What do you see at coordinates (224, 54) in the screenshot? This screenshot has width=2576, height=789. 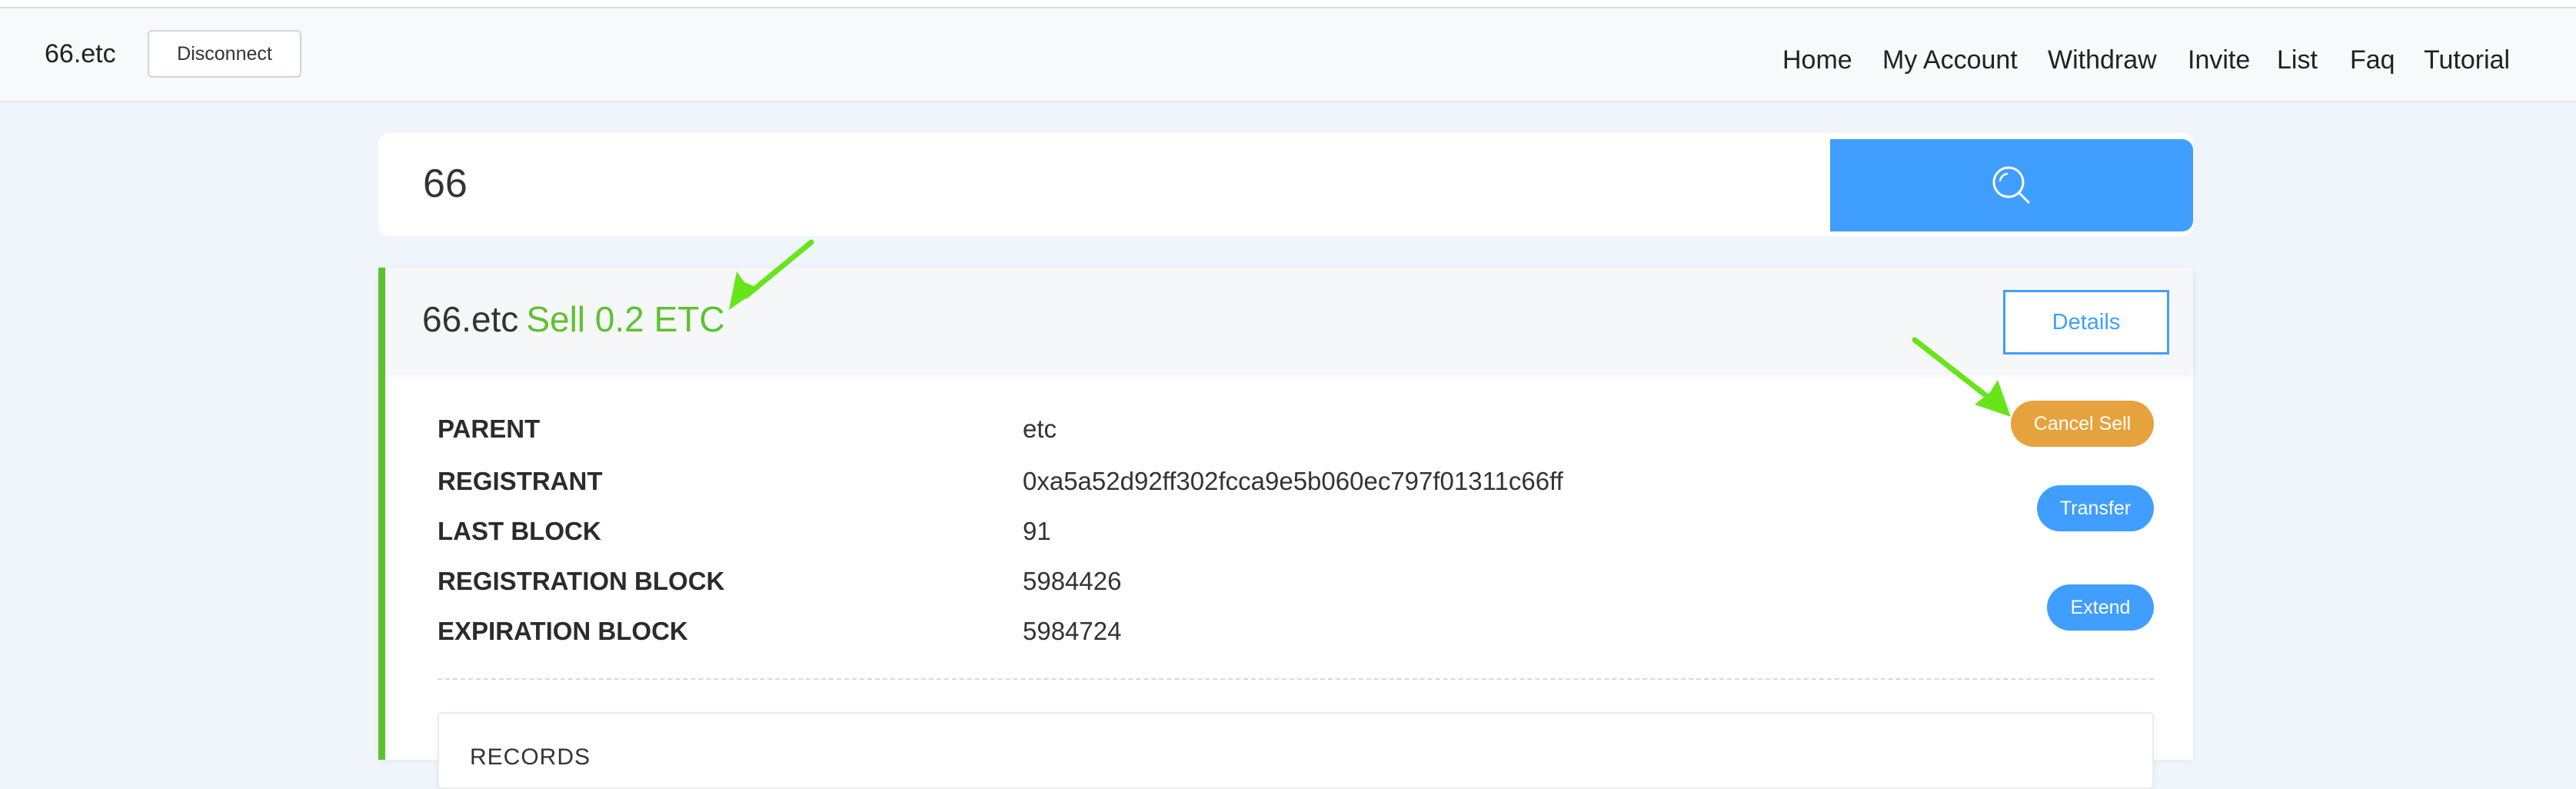 I see `disconnect-button: Disconnect` at bounding box center [224, 54].